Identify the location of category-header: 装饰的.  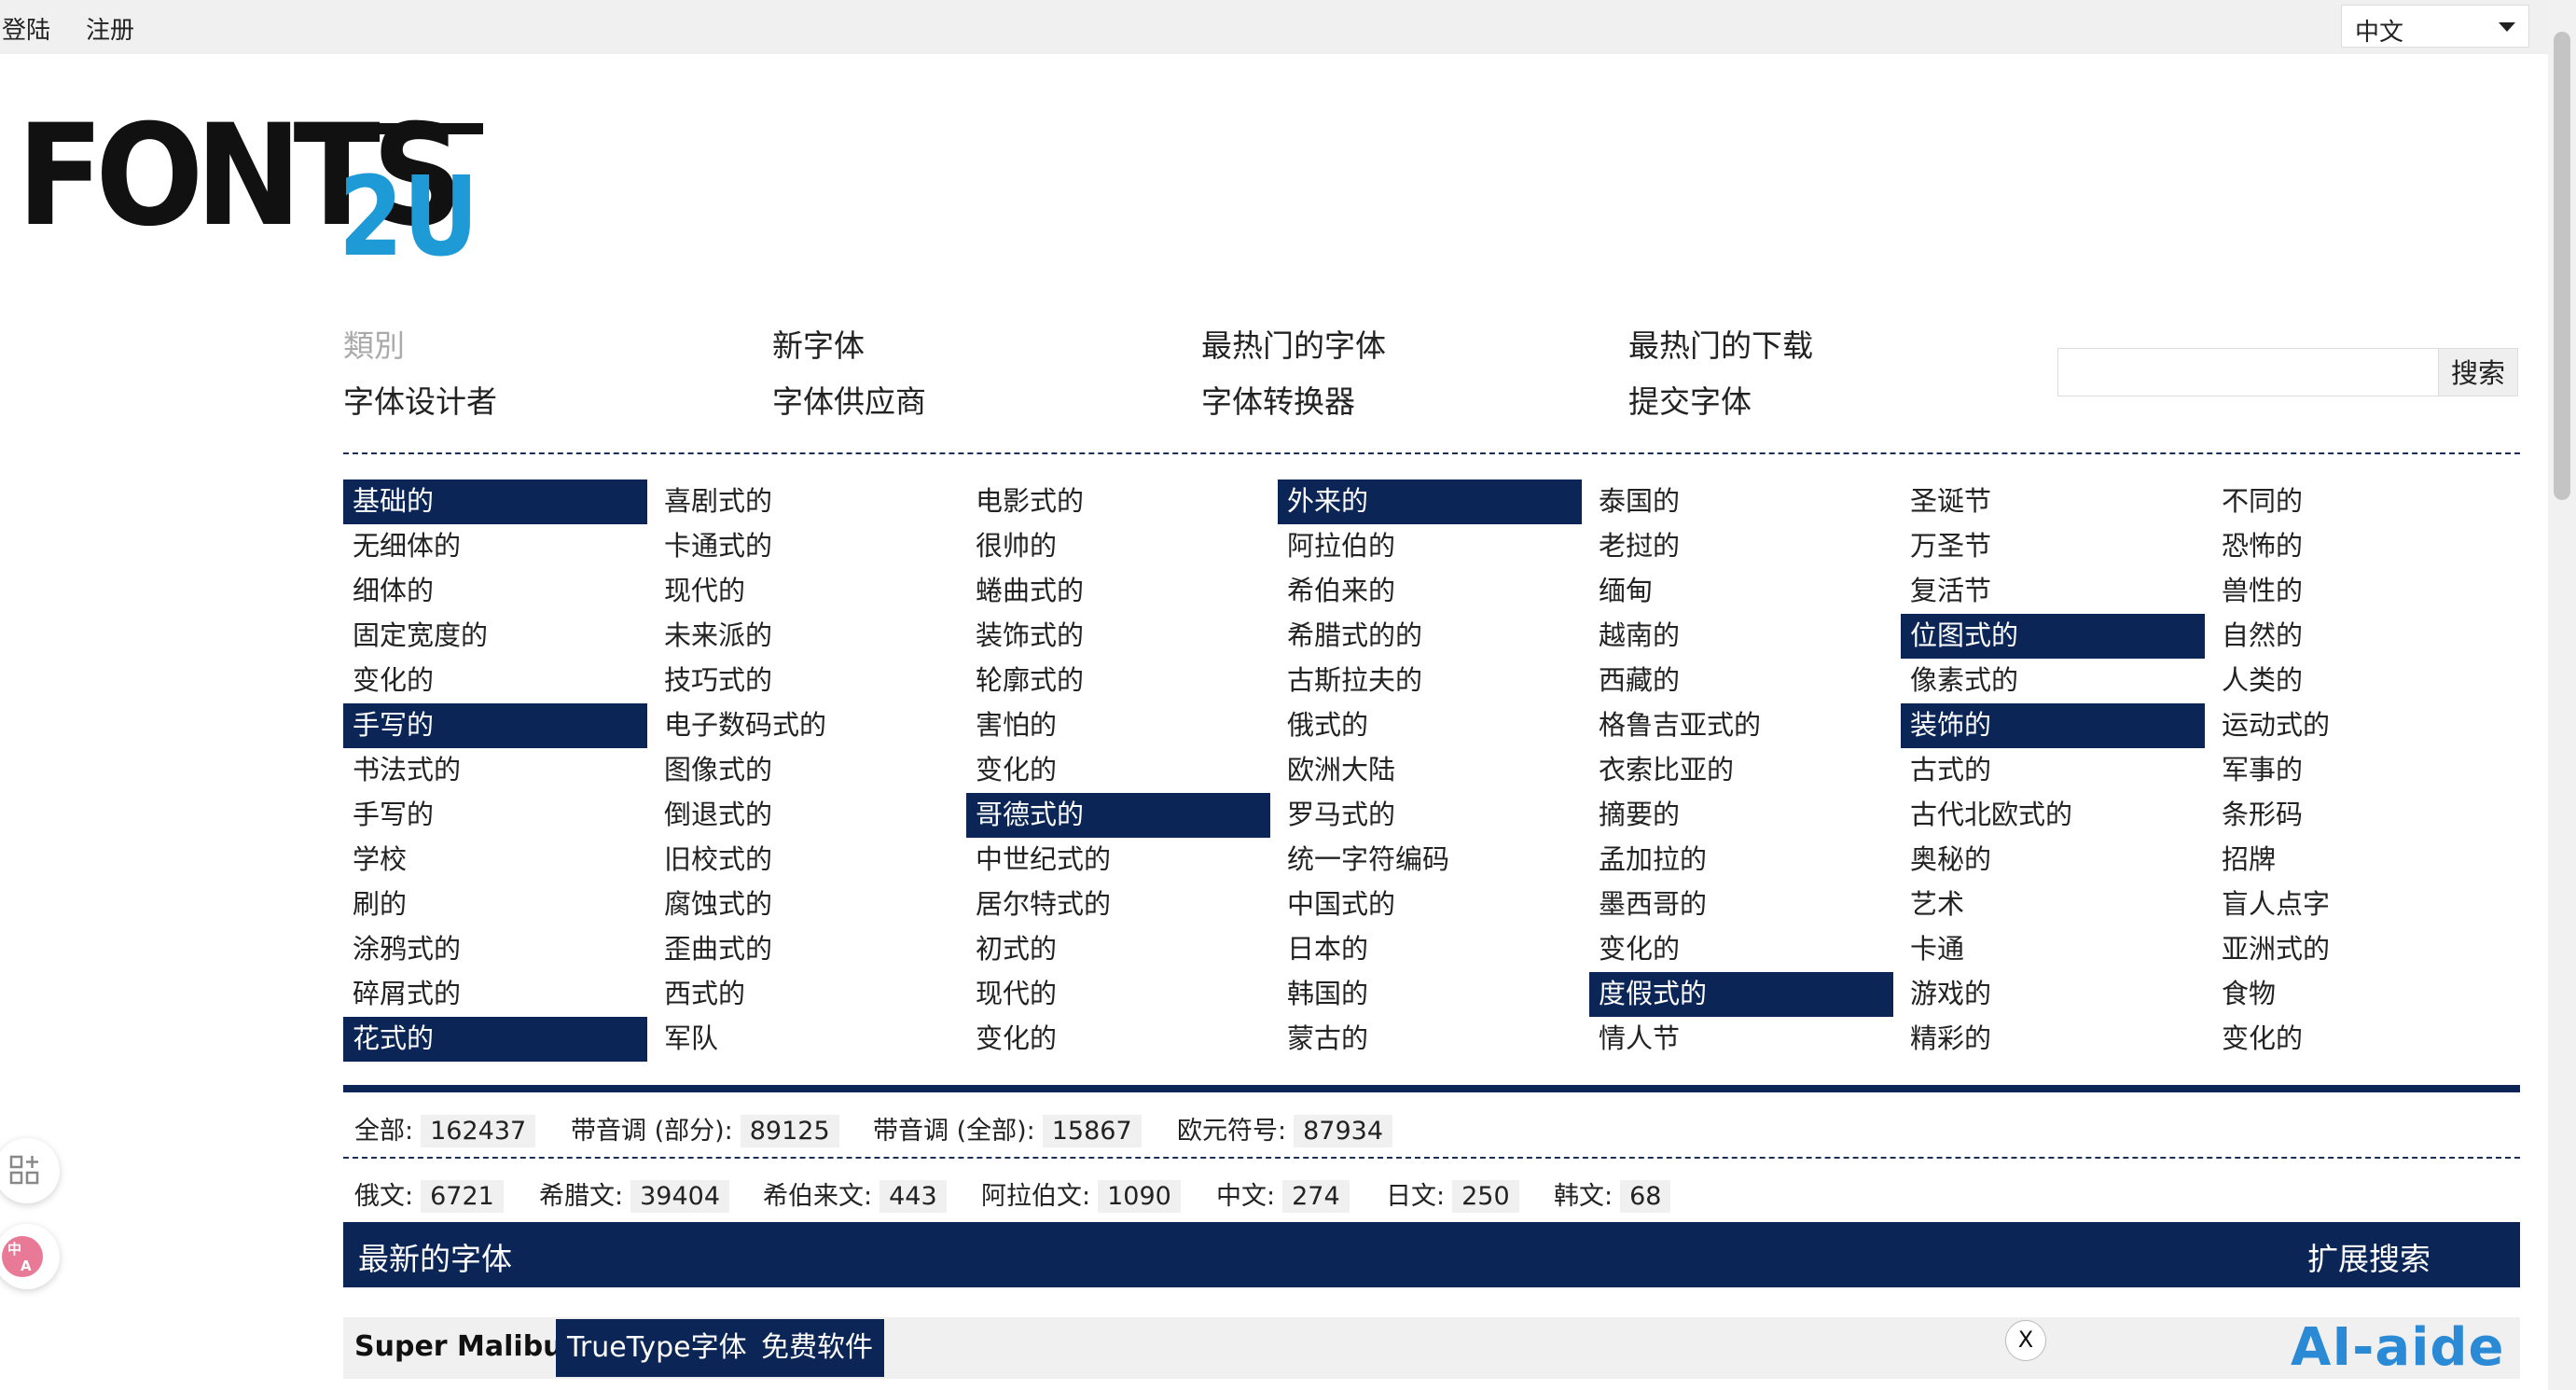
(2053, 725).